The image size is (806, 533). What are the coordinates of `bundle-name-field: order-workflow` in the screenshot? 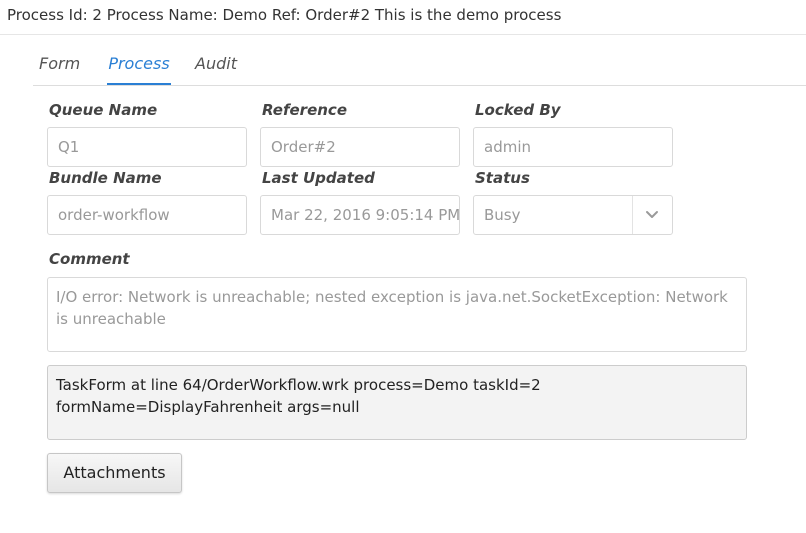 It's located at (147, 215).